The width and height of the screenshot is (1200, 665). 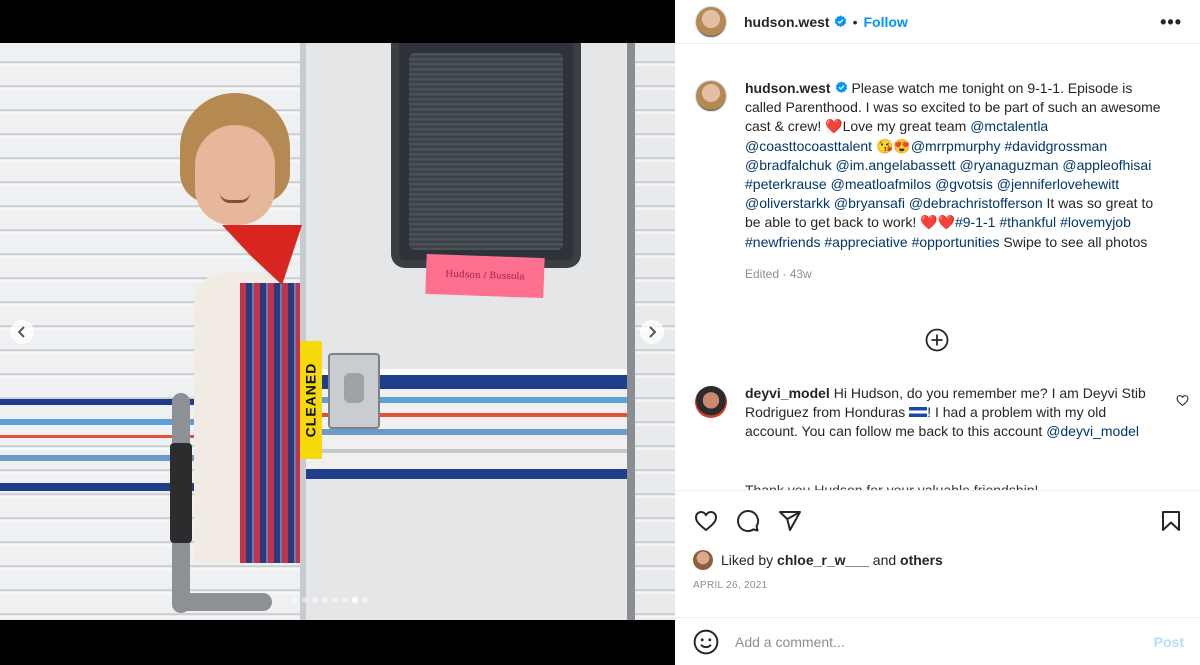 What do you see at coordinates (783, 242) in the screenshot?
I see `caption-link: #newfriends` at bounding box center [783, 242].